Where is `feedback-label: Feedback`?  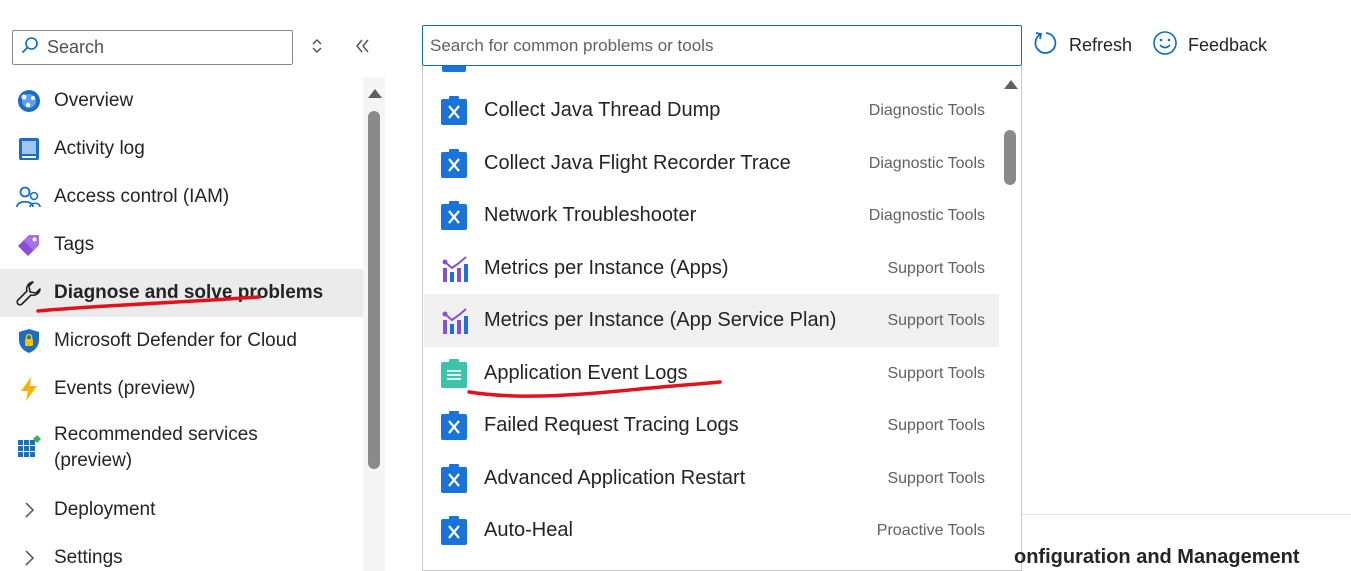 feedback-label: Feedback is located at coordinates (1228, 44).